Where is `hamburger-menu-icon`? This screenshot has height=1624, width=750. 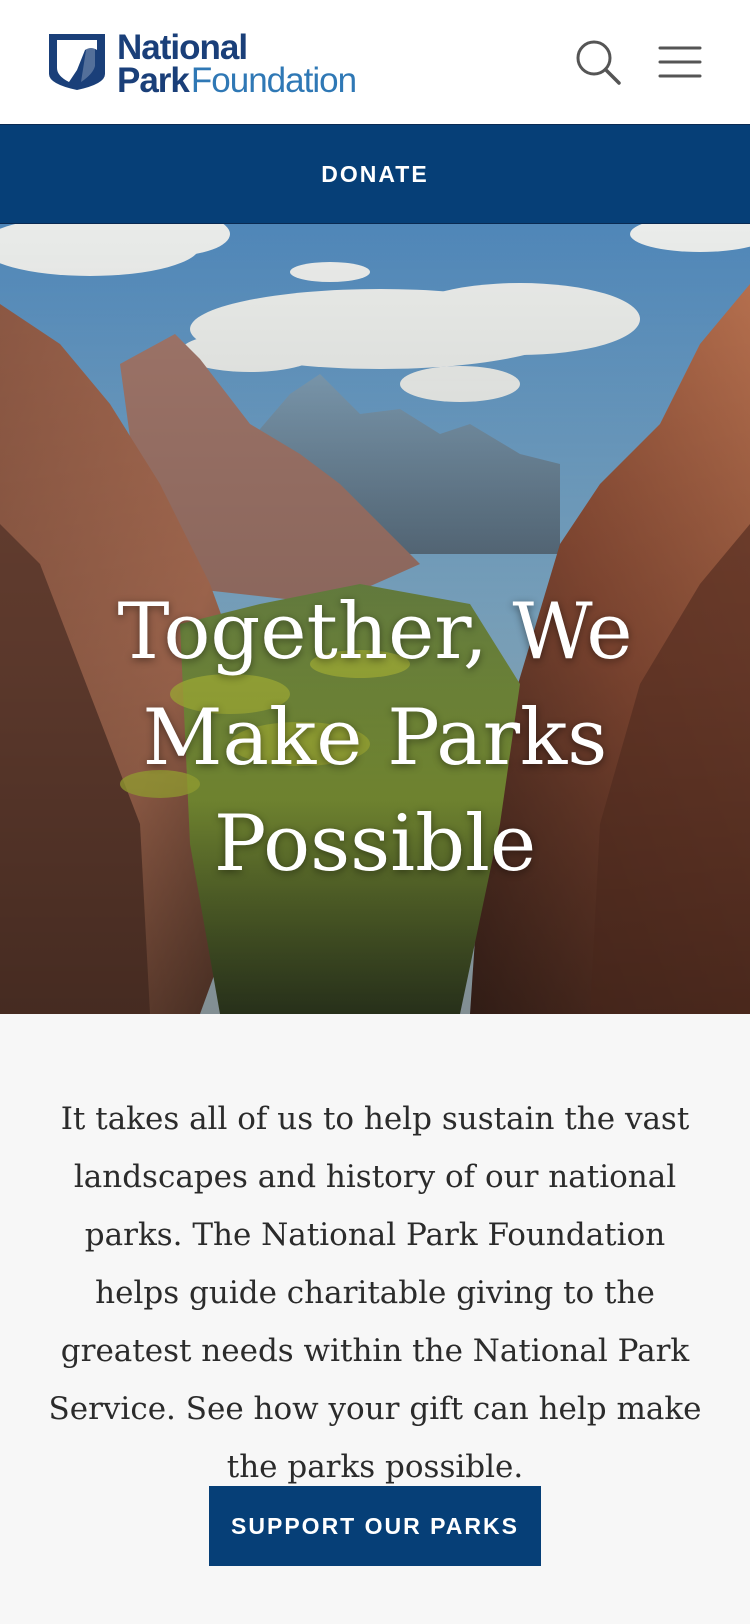
hamburger-menu-icon is located at coordinates (680, 62).